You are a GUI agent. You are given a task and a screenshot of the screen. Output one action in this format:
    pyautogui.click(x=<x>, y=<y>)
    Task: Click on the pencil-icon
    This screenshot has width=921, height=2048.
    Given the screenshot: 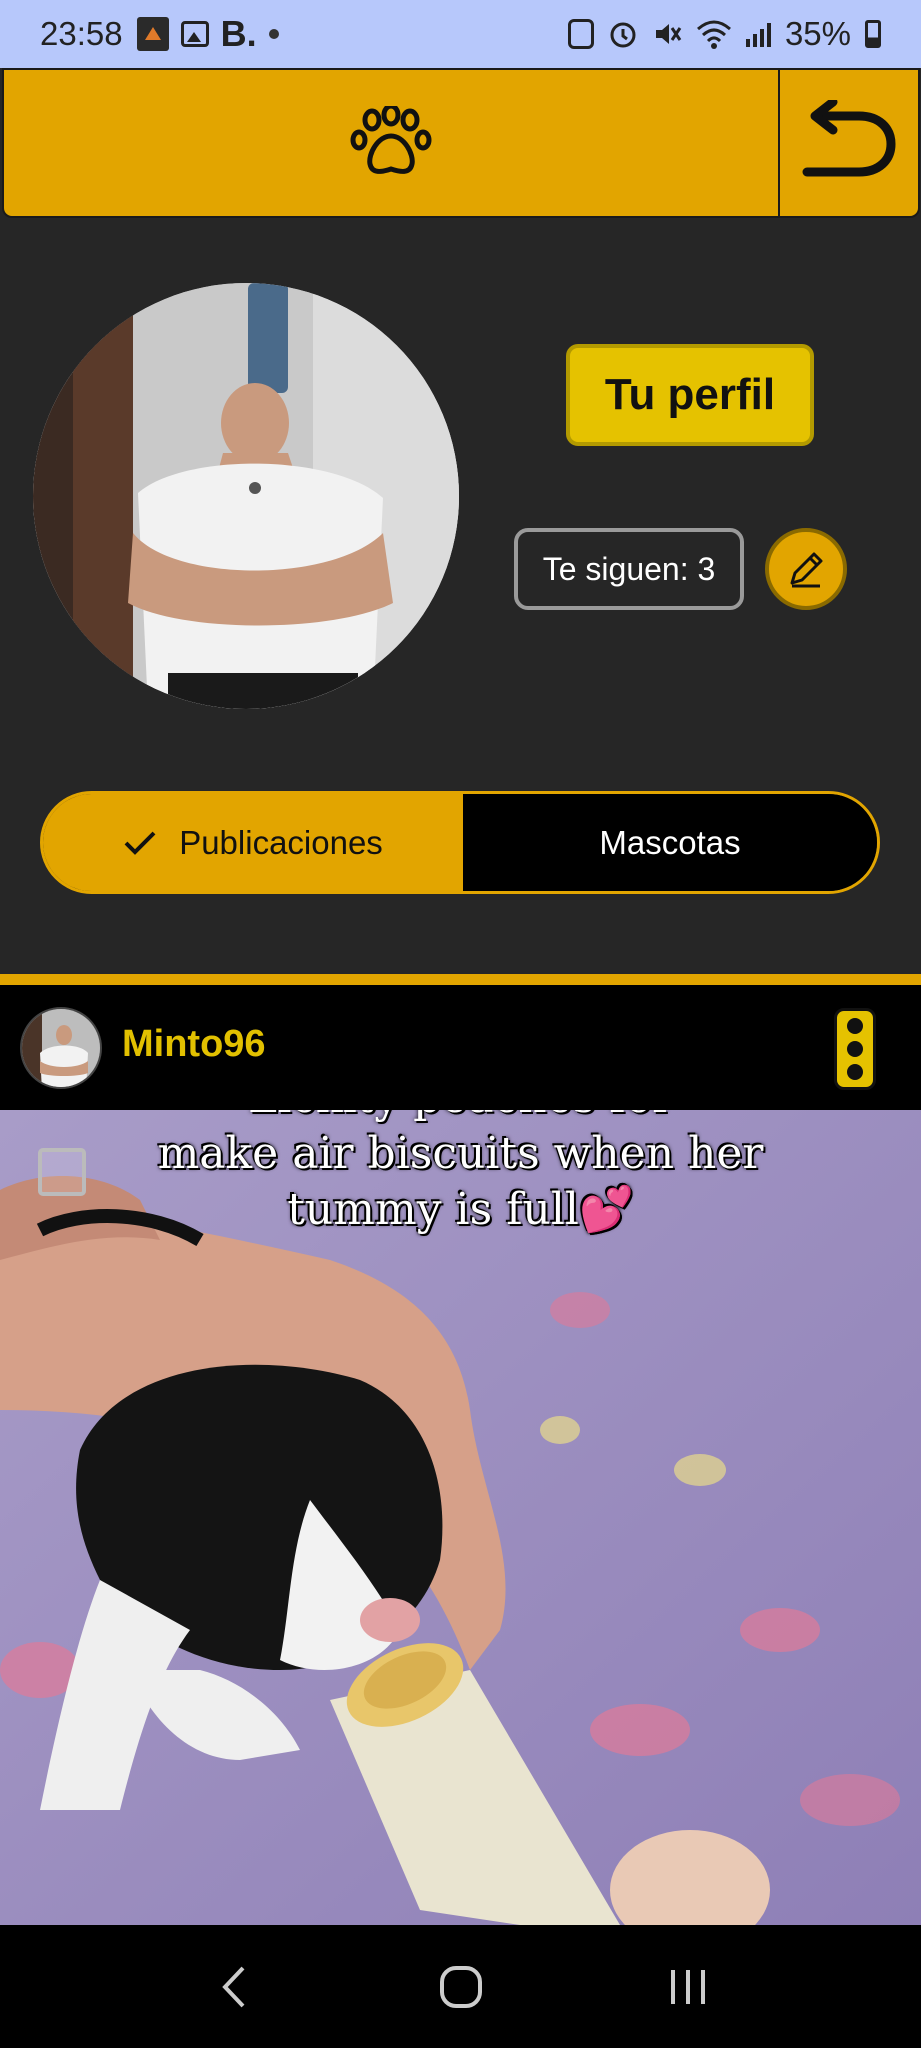 What is the action you would take?
    pyautogui.click(x=806, y=570)
    